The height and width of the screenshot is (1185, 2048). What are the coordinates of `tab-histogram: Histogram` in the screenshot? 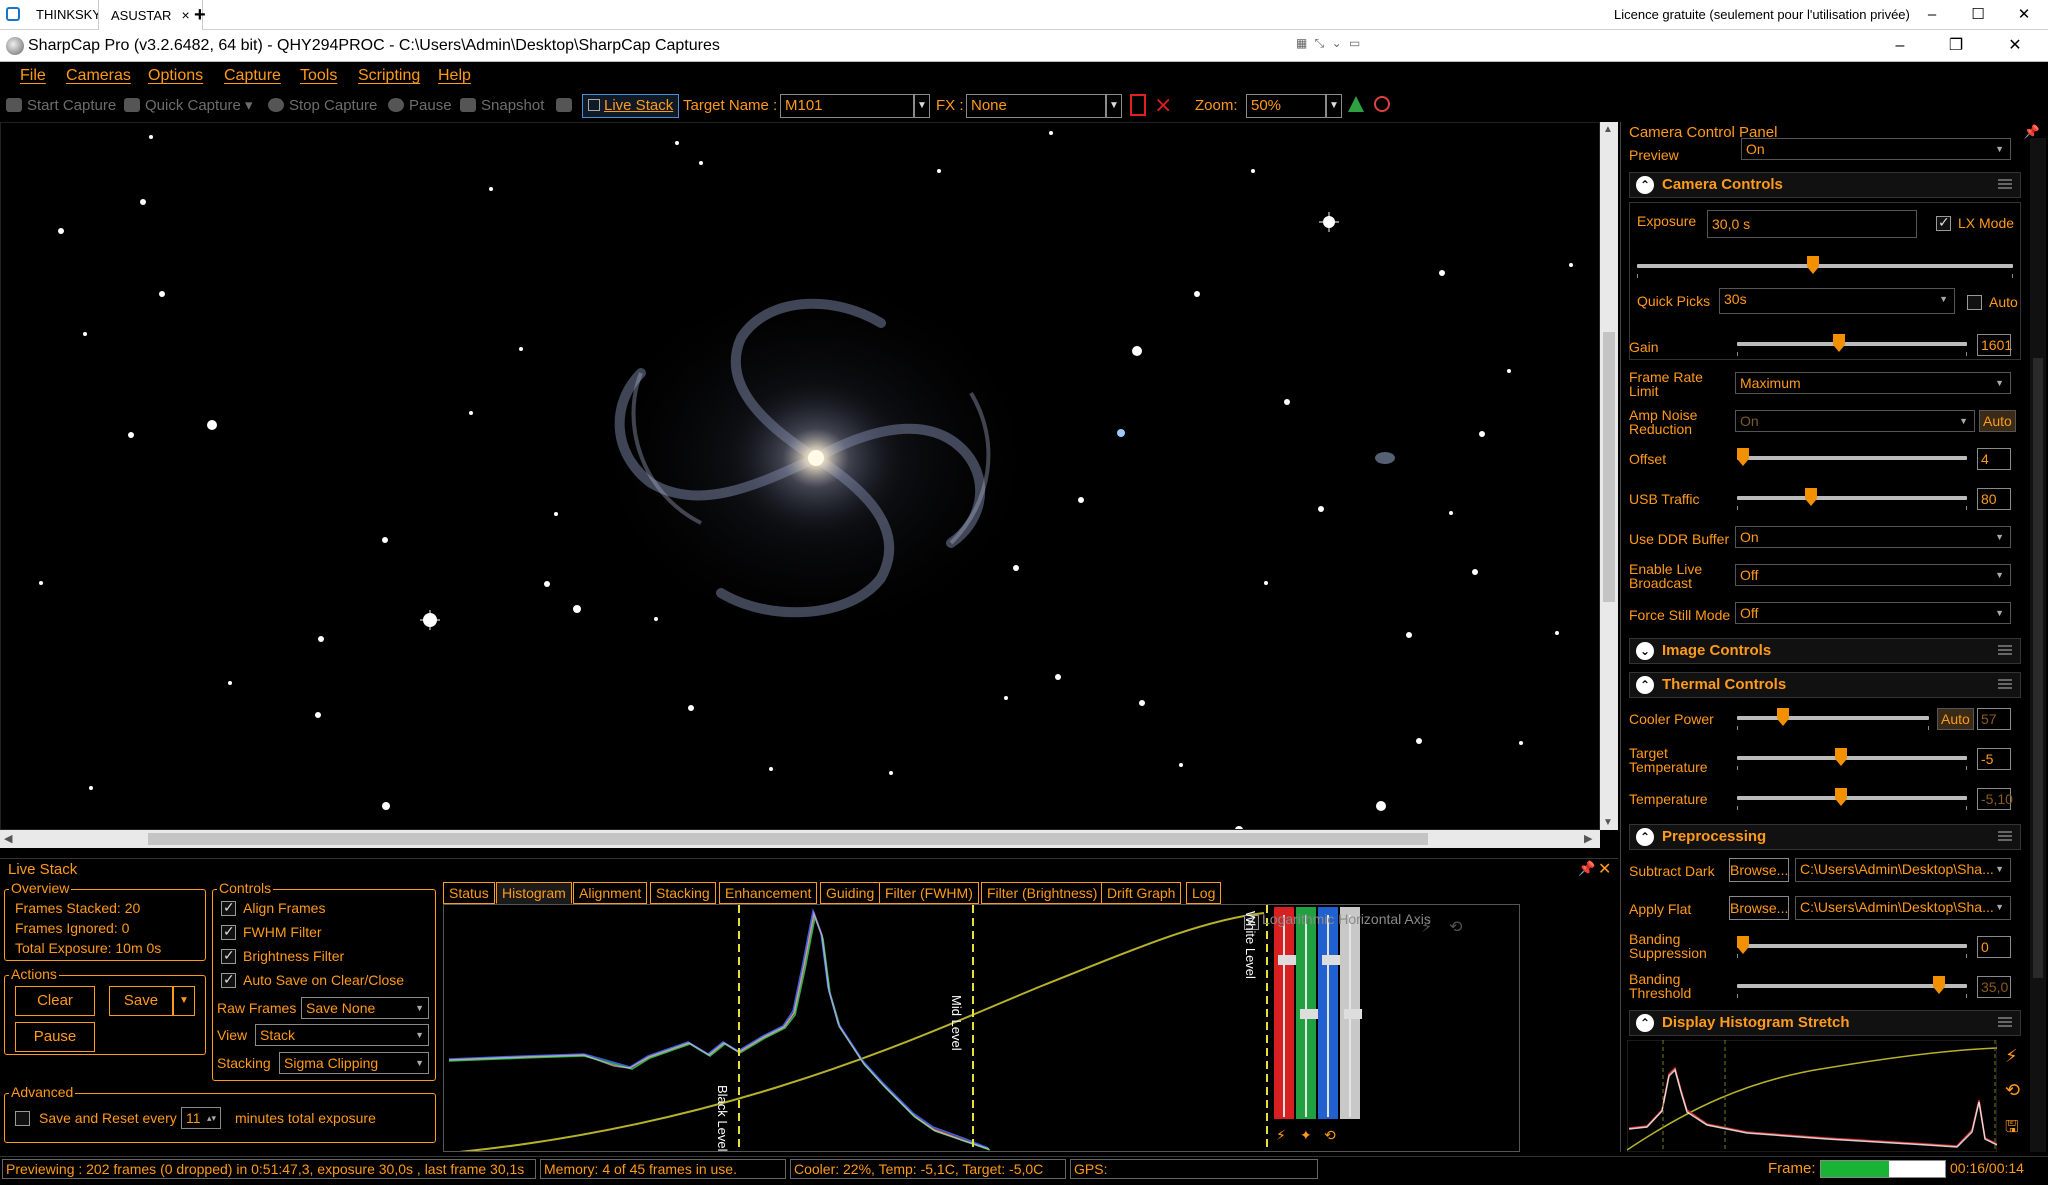 It's located at (534, 893).